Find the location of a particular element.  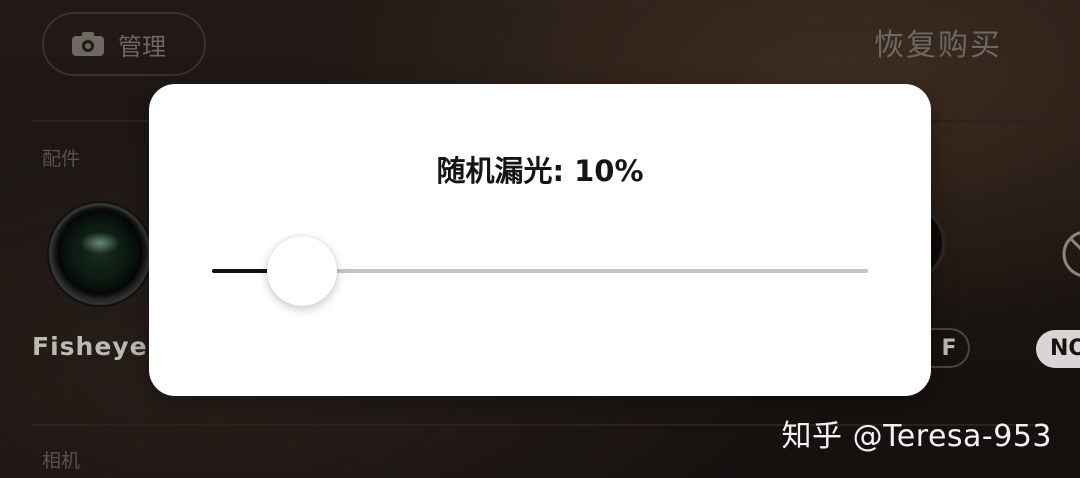

restore-purchase-link: 恢复购买 is located at coordinates (938, 42).